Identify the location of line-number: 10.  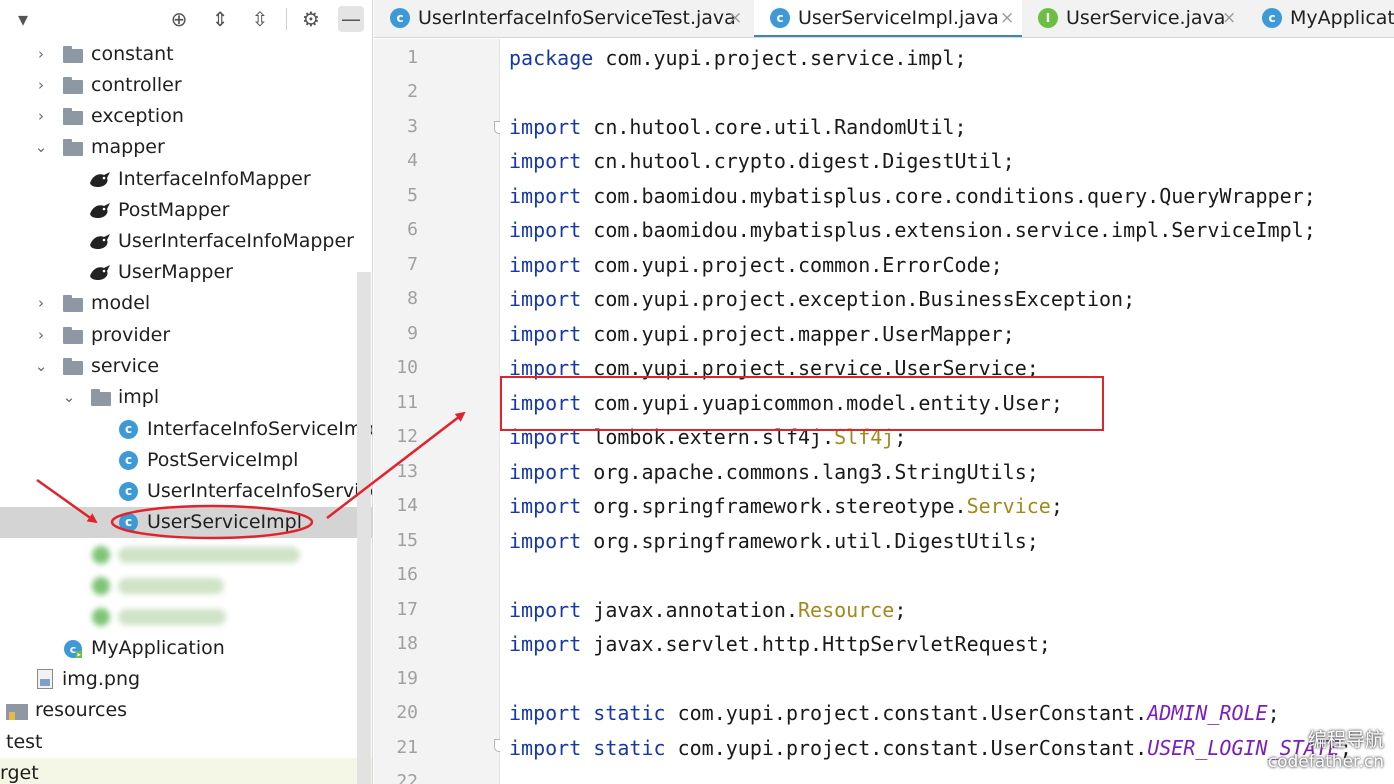
(407, 367).